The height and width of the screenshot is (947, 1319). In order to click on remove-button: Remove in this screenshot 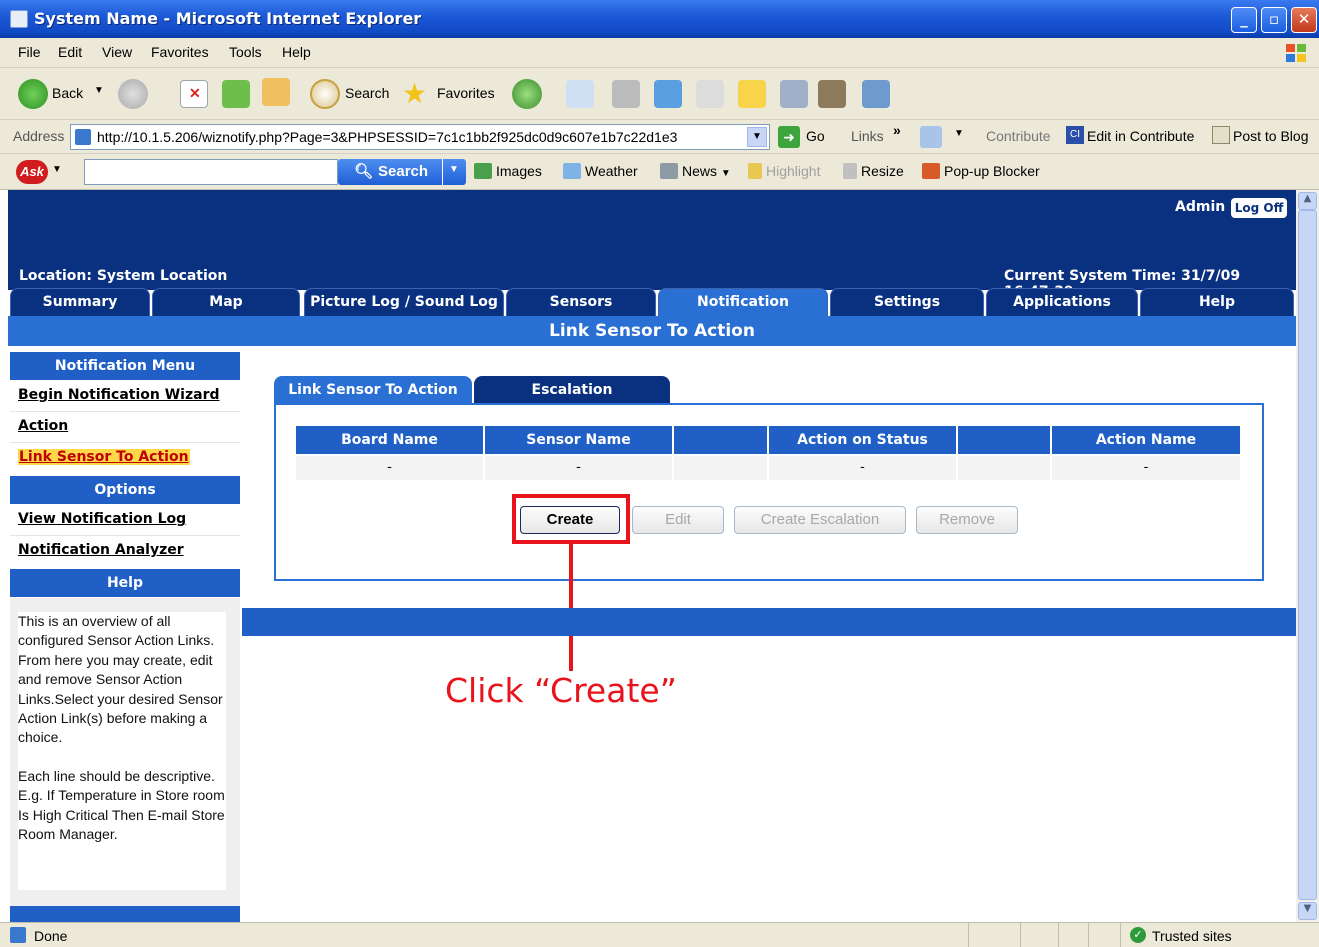, I will do `click(967, 520)`.